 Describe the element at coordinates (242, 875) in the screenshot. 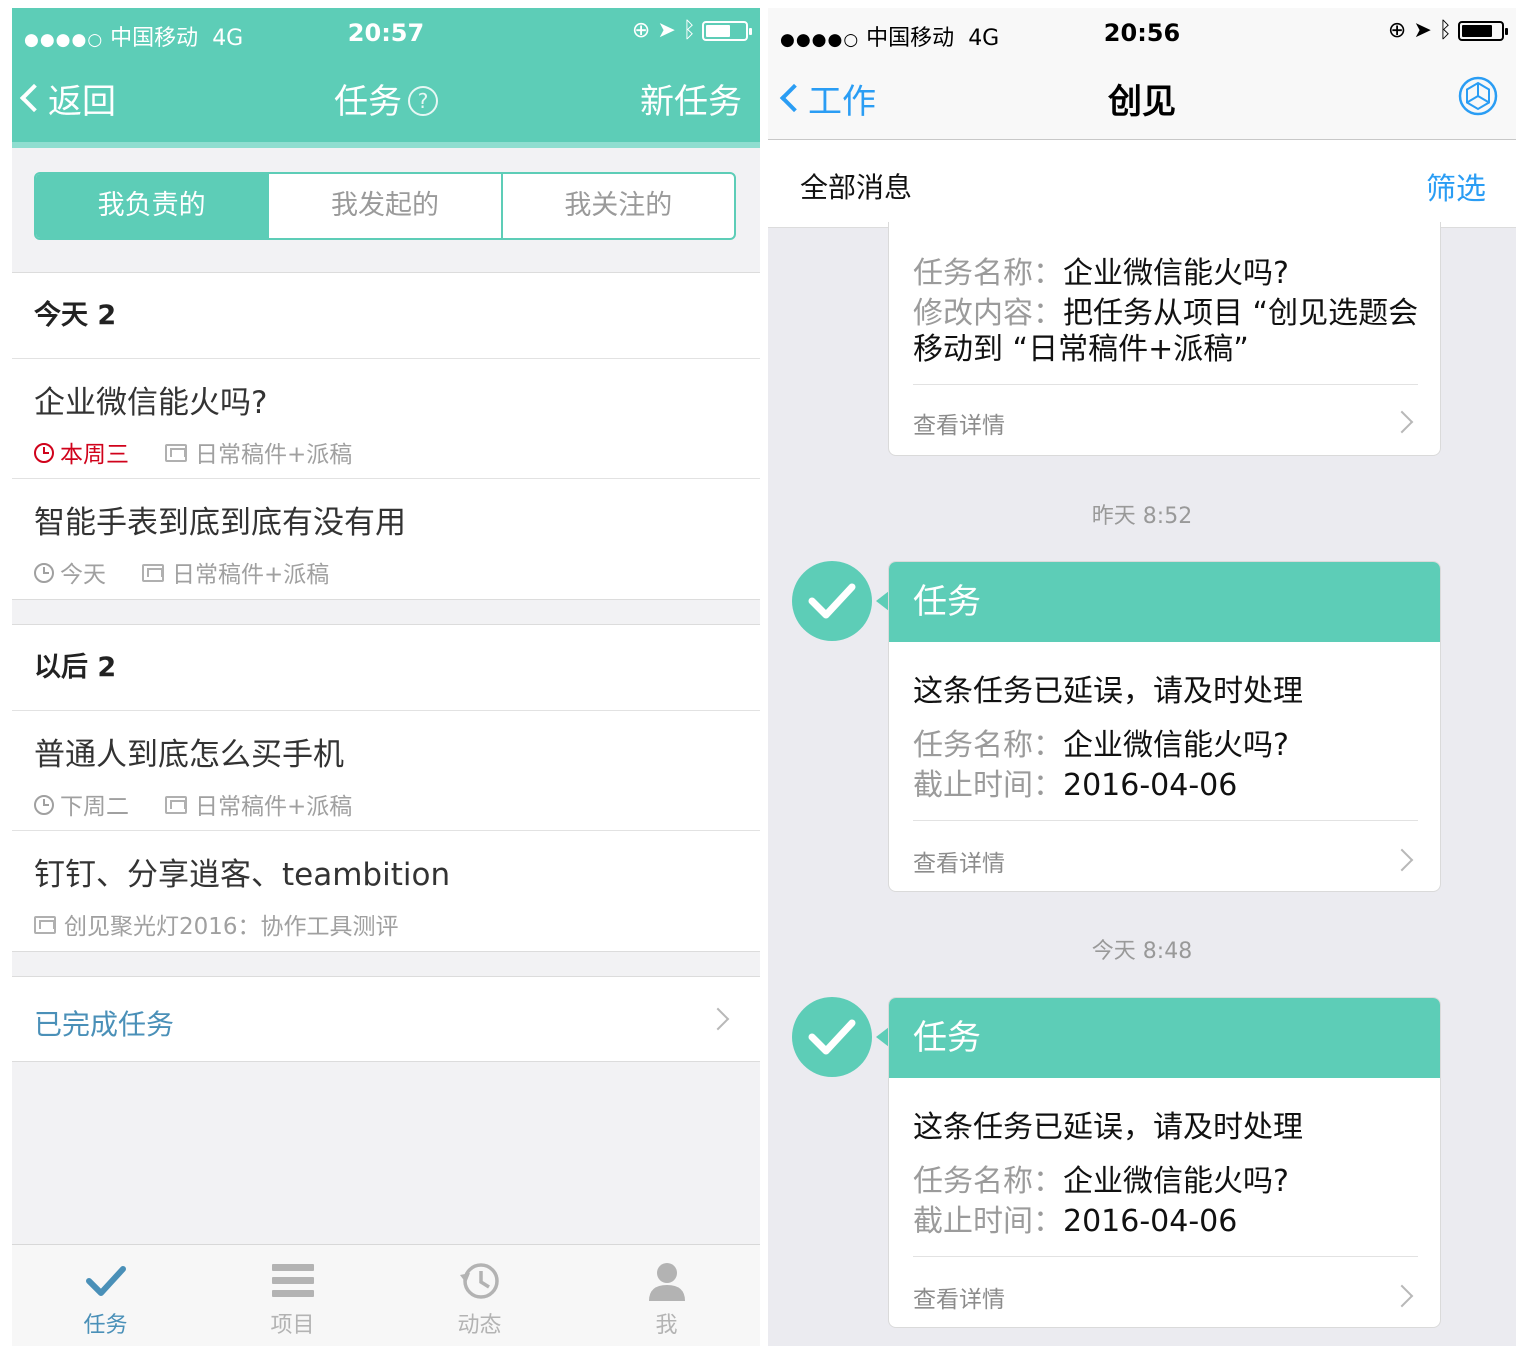

I see `task-title: 钉钉、分享逍客、teambition` at that location.